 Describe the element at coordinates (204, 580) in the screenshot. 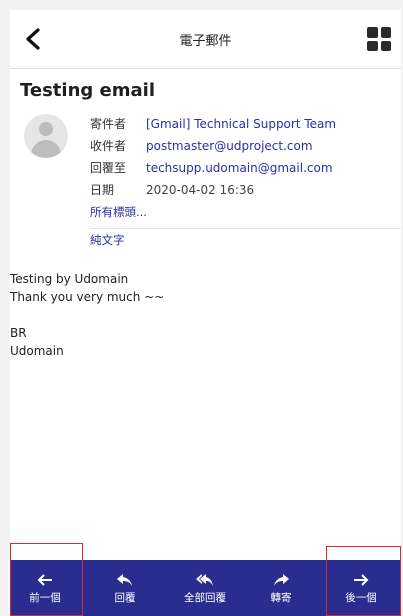

I see `reply-all-icon` at that location.